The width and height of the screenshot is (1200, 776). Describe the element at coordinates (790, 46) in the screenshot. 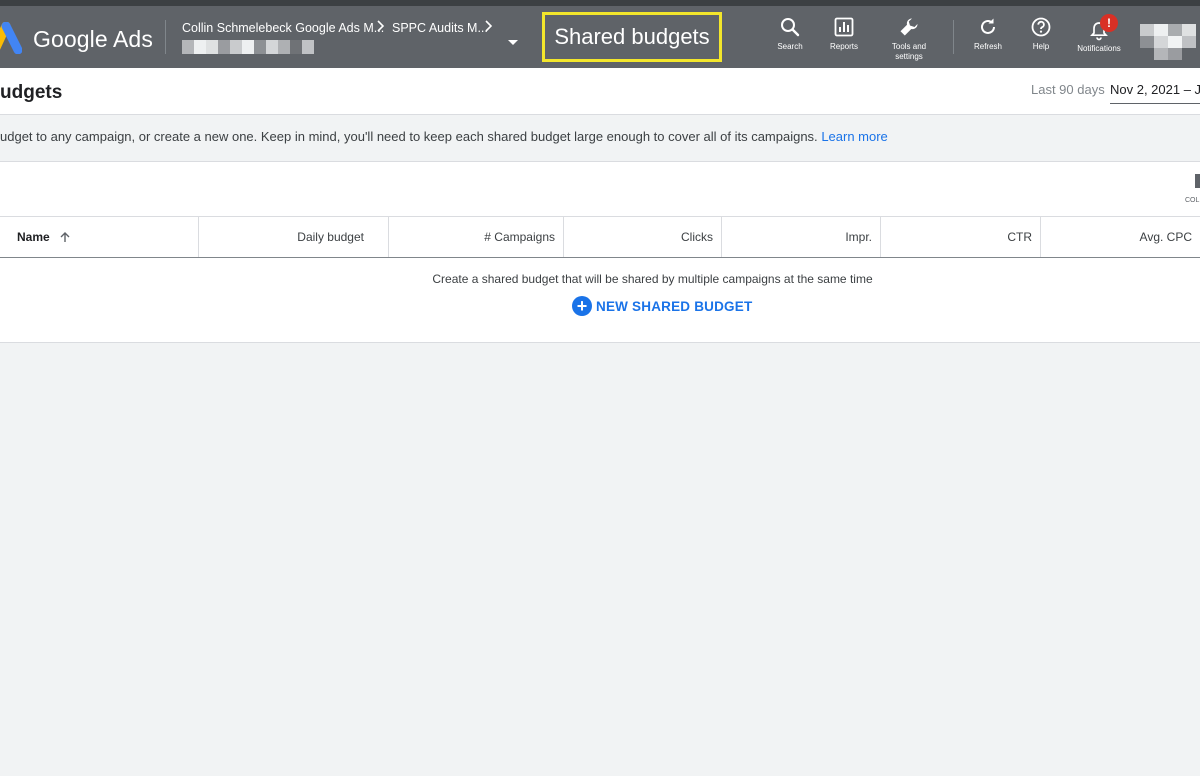

I see `search-label: Search` at that location.